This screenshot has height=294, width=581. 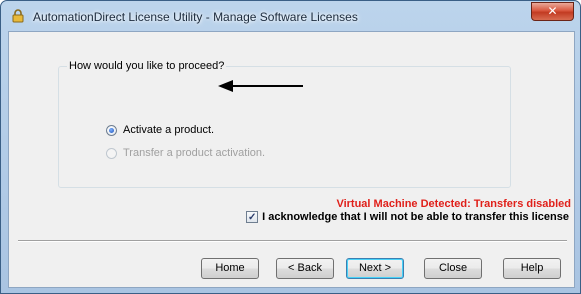 I want to click on close-button: Close, so click(x=453, y=268).